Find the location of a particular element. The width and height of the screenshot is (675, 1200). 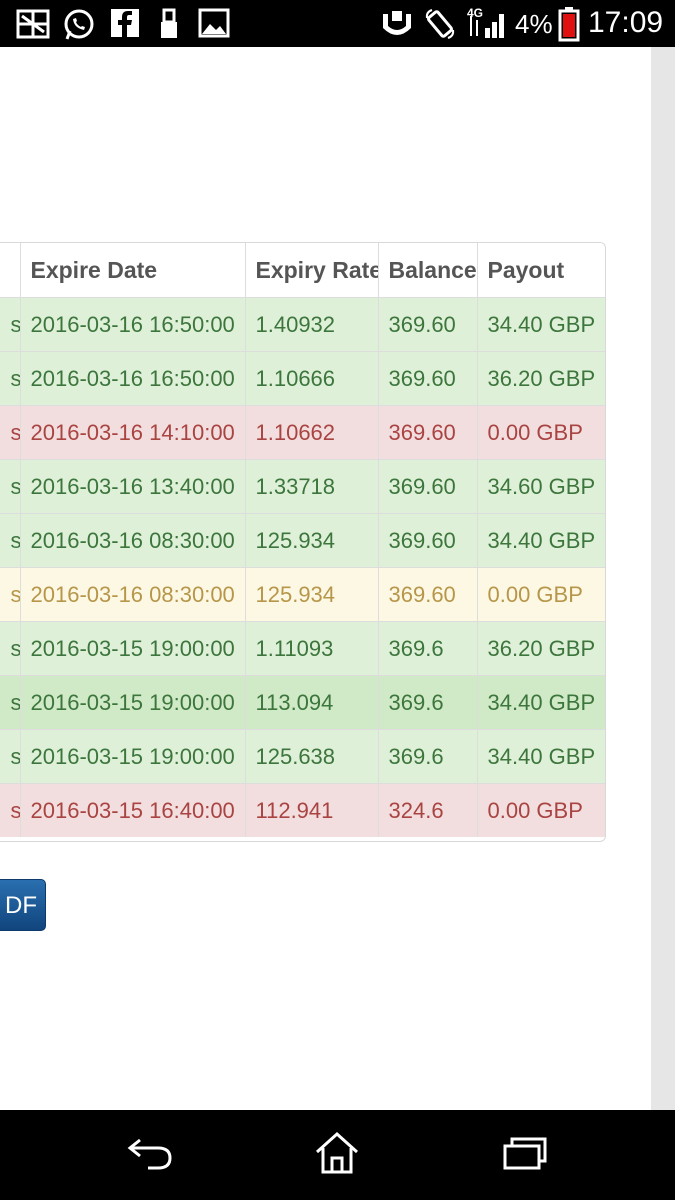

whatsapp-icon is located at coordinates (79, 24).